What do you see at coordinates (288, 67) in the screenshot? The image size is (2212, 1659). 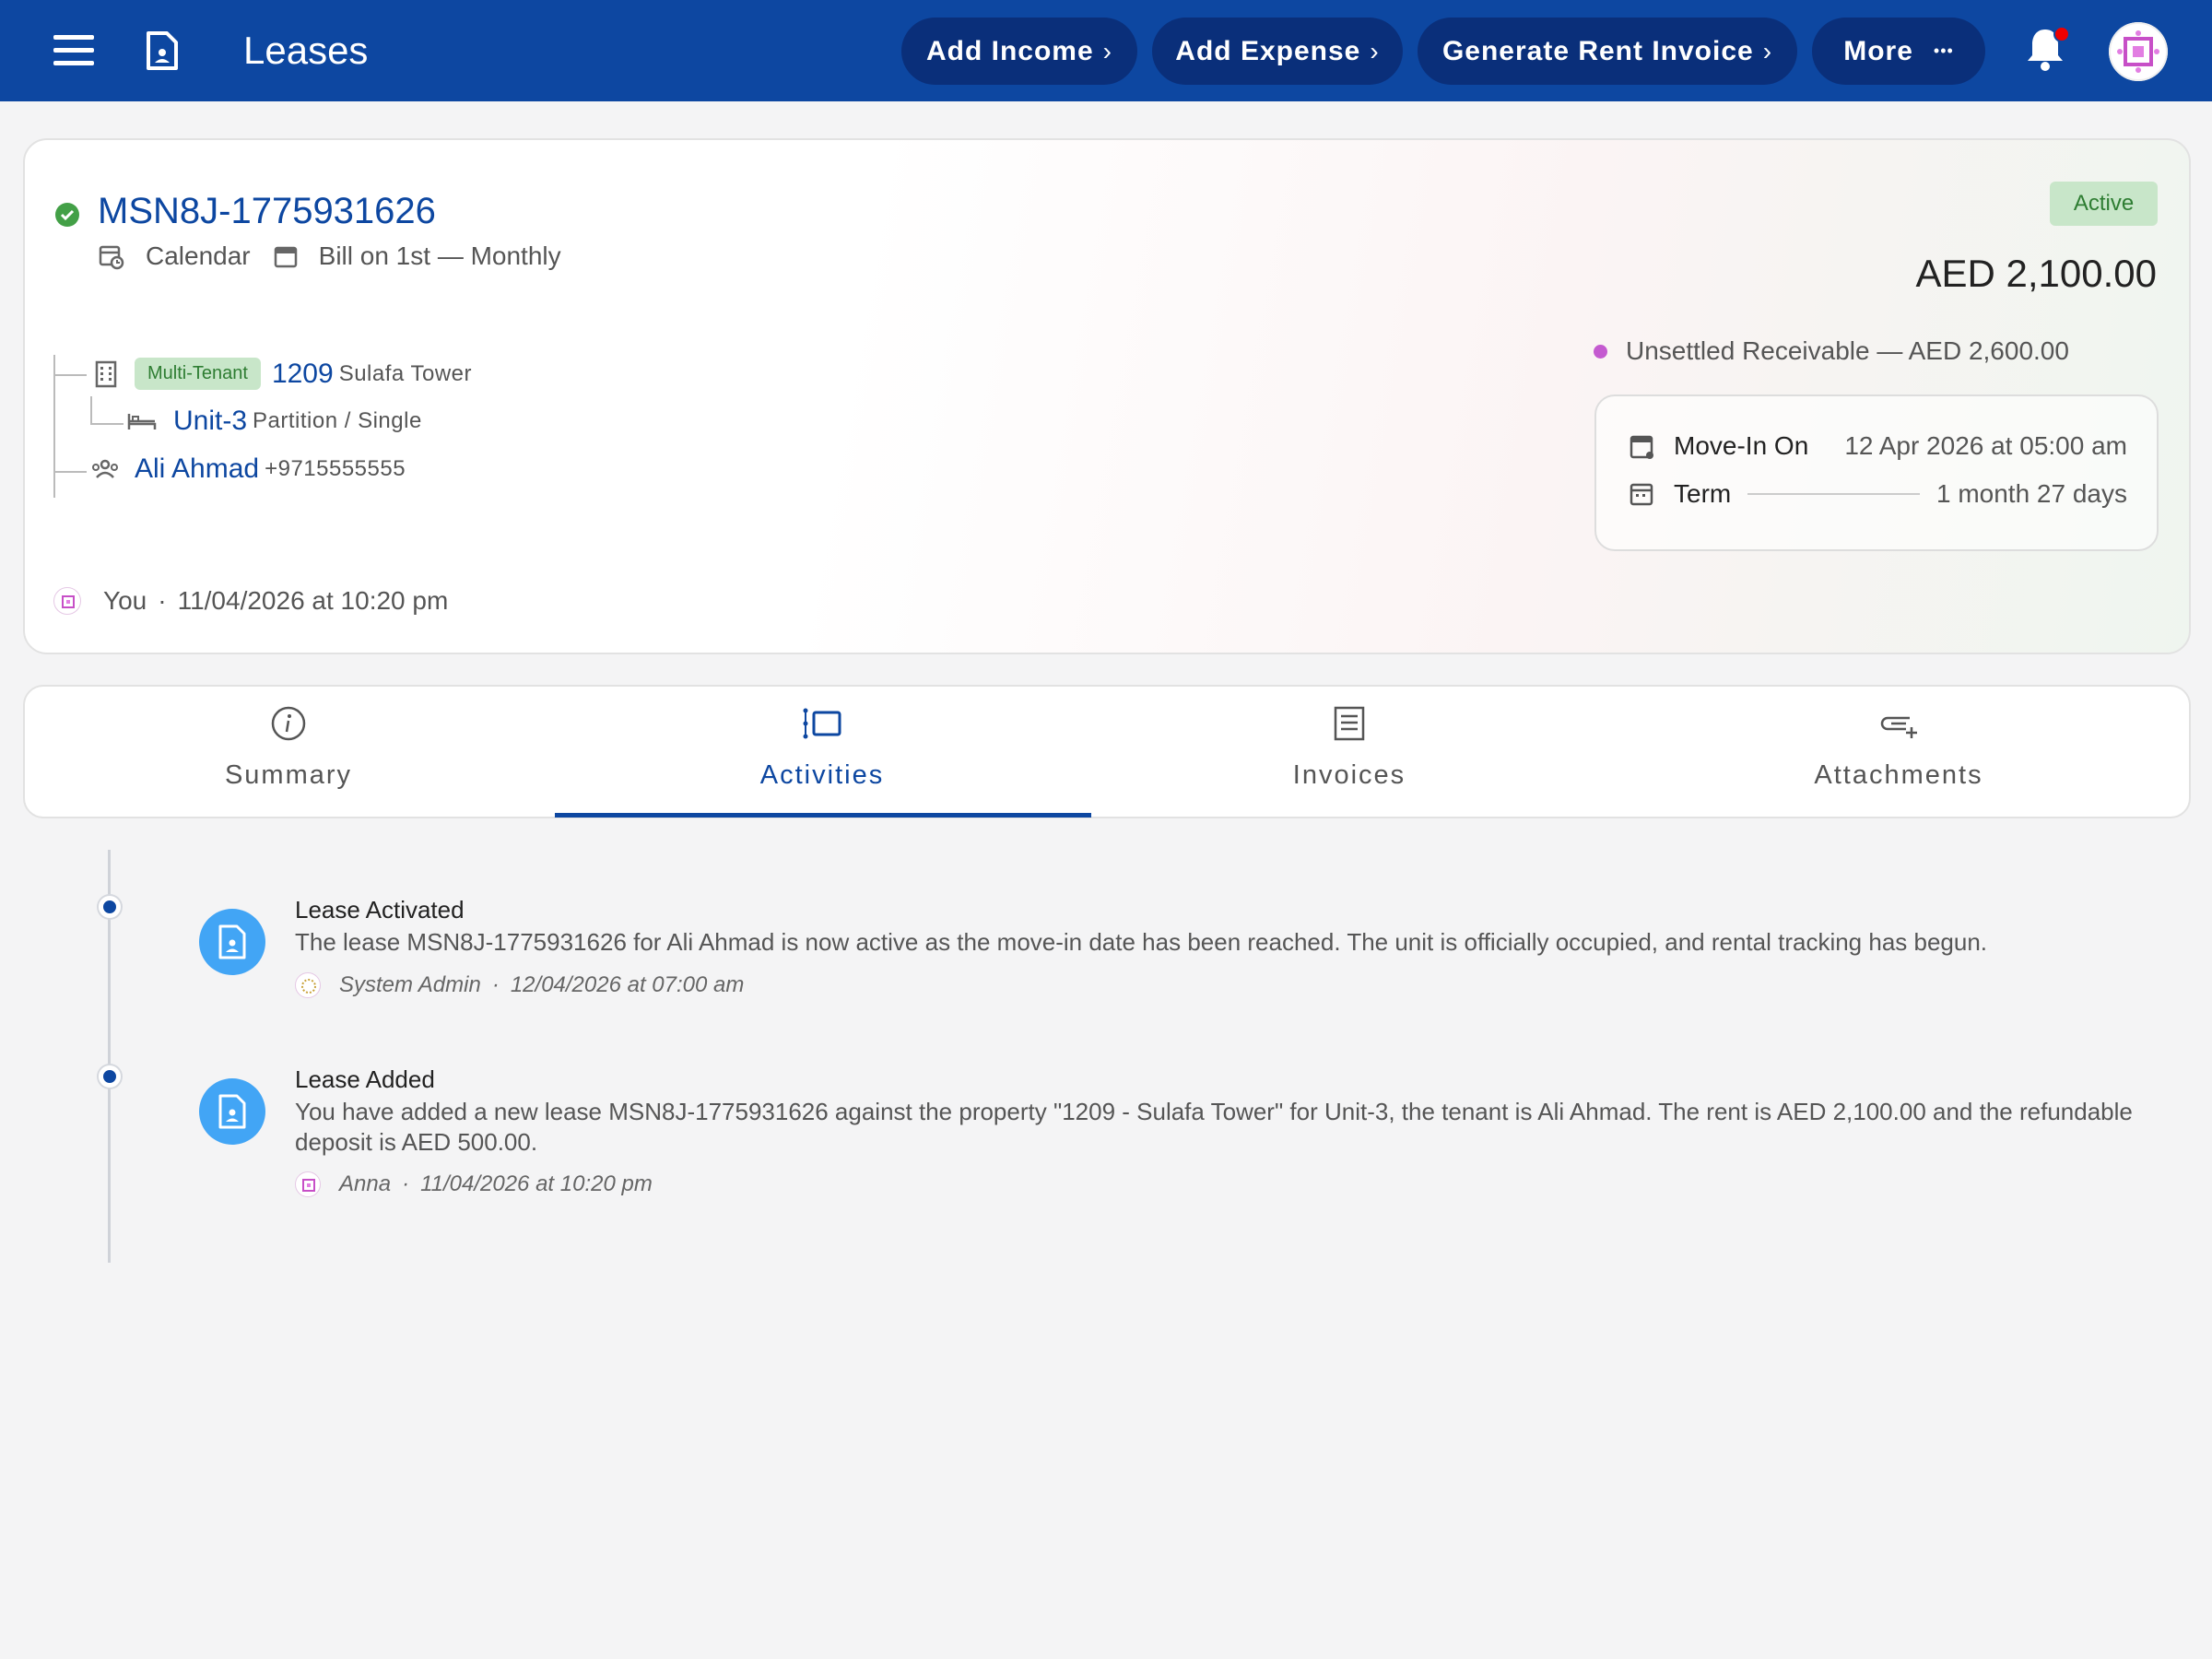 I see `tab-summary` at bounding box center [288, 67].